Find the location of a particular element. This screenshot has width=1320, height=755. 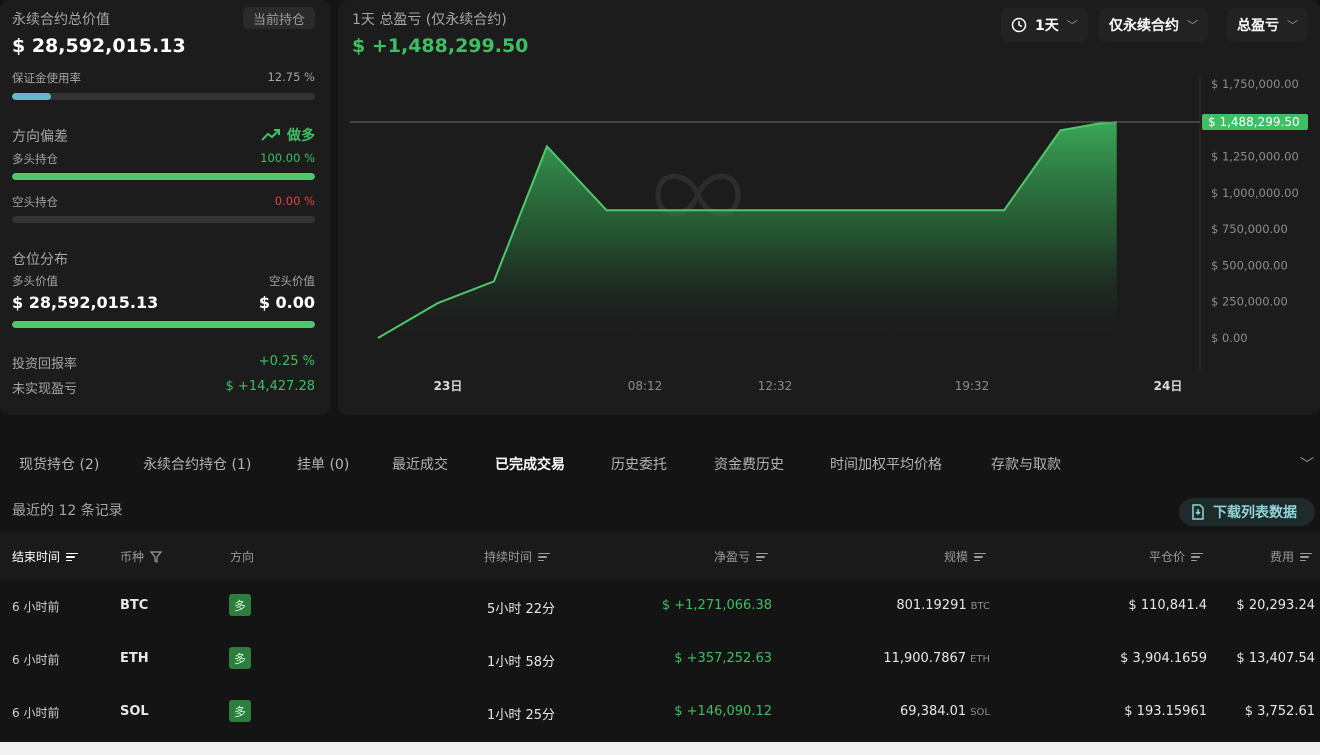

trend-up-icon is located at coordinates (270, 135).